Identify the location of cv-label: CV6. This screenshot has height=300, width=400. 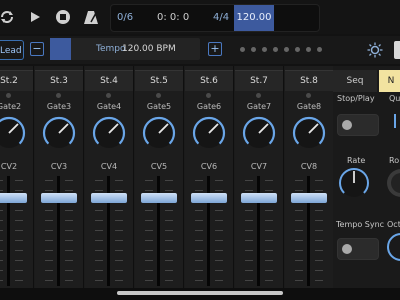
(209, 166).